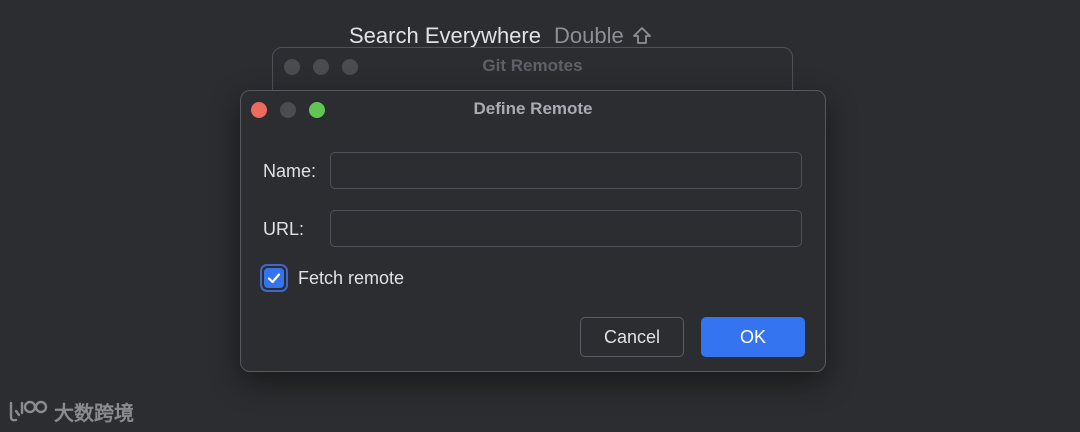 Image resolution: width=1080 pixels, height=432 pixels. I want to click on fetch-remote-label: Fetch remote, so click(351, 278).